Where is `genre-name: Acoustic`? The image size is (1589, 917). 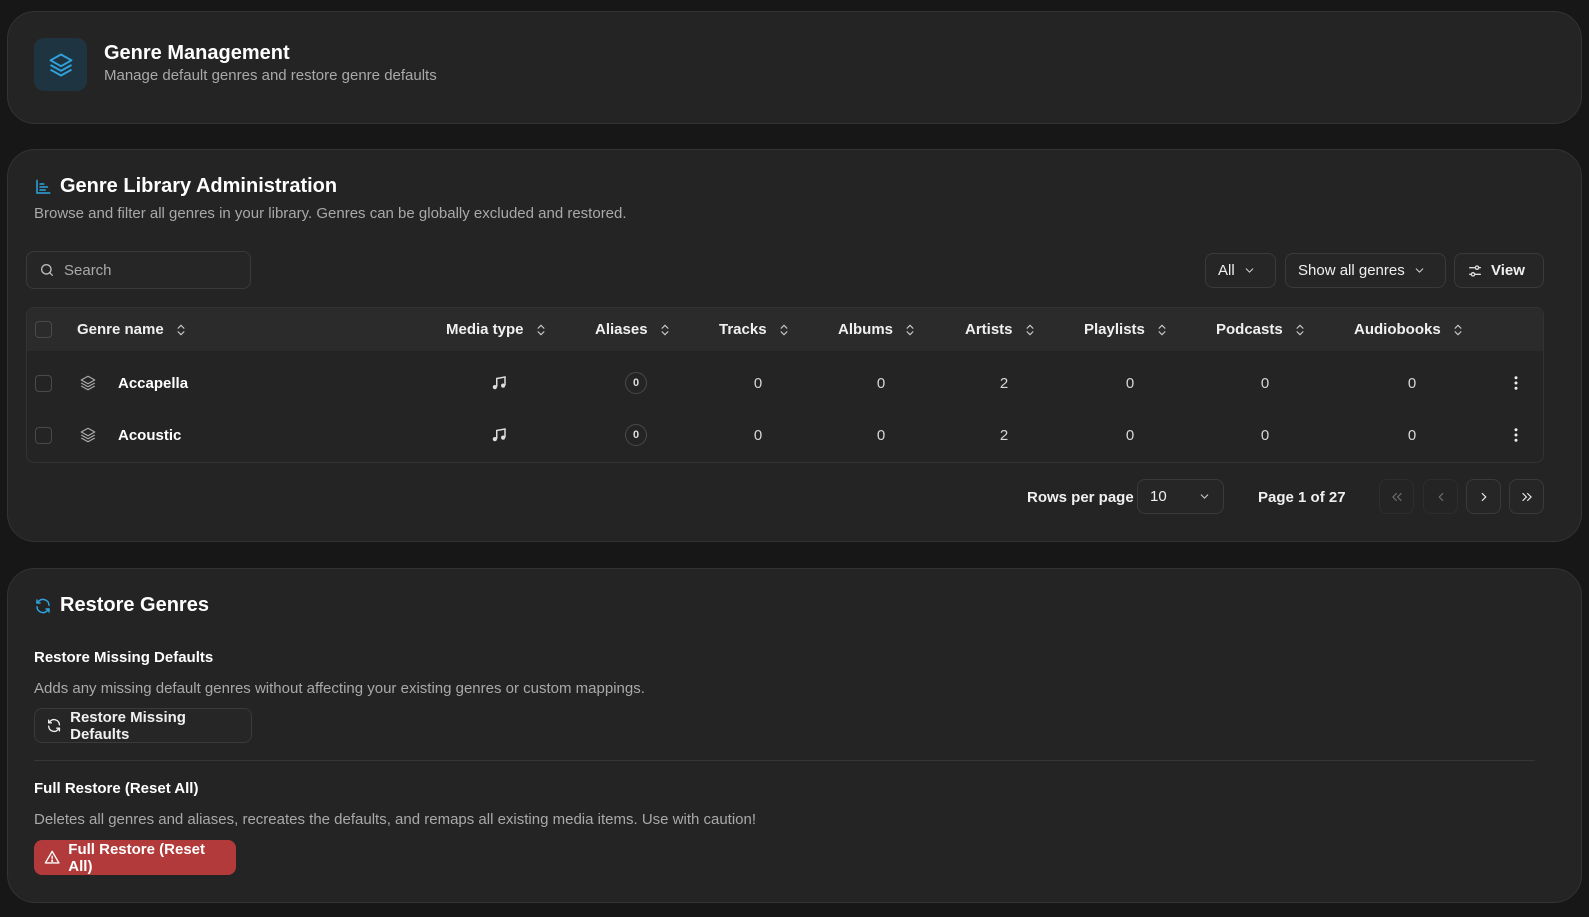
genre-name: Acoustic is located at coordinates (149, 435).